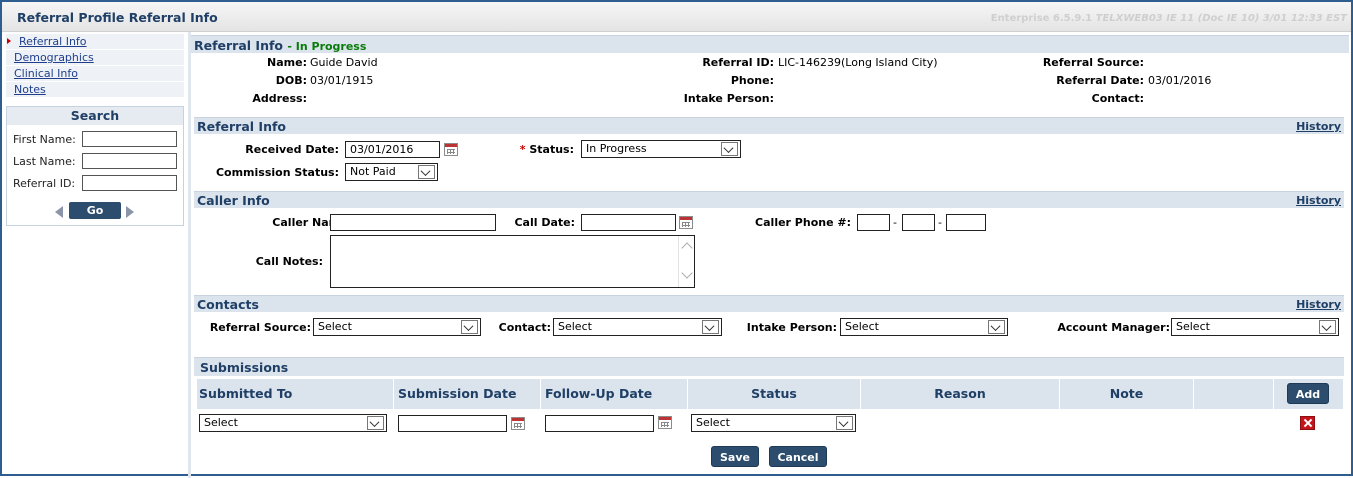 Image resolution: width=1353 pixels, height=478 pixels. What do you see at coordinates (95, 58) in the screenshot?
I see `sidebar-item-demographics: Demographics` at bounding box center [95, 58].